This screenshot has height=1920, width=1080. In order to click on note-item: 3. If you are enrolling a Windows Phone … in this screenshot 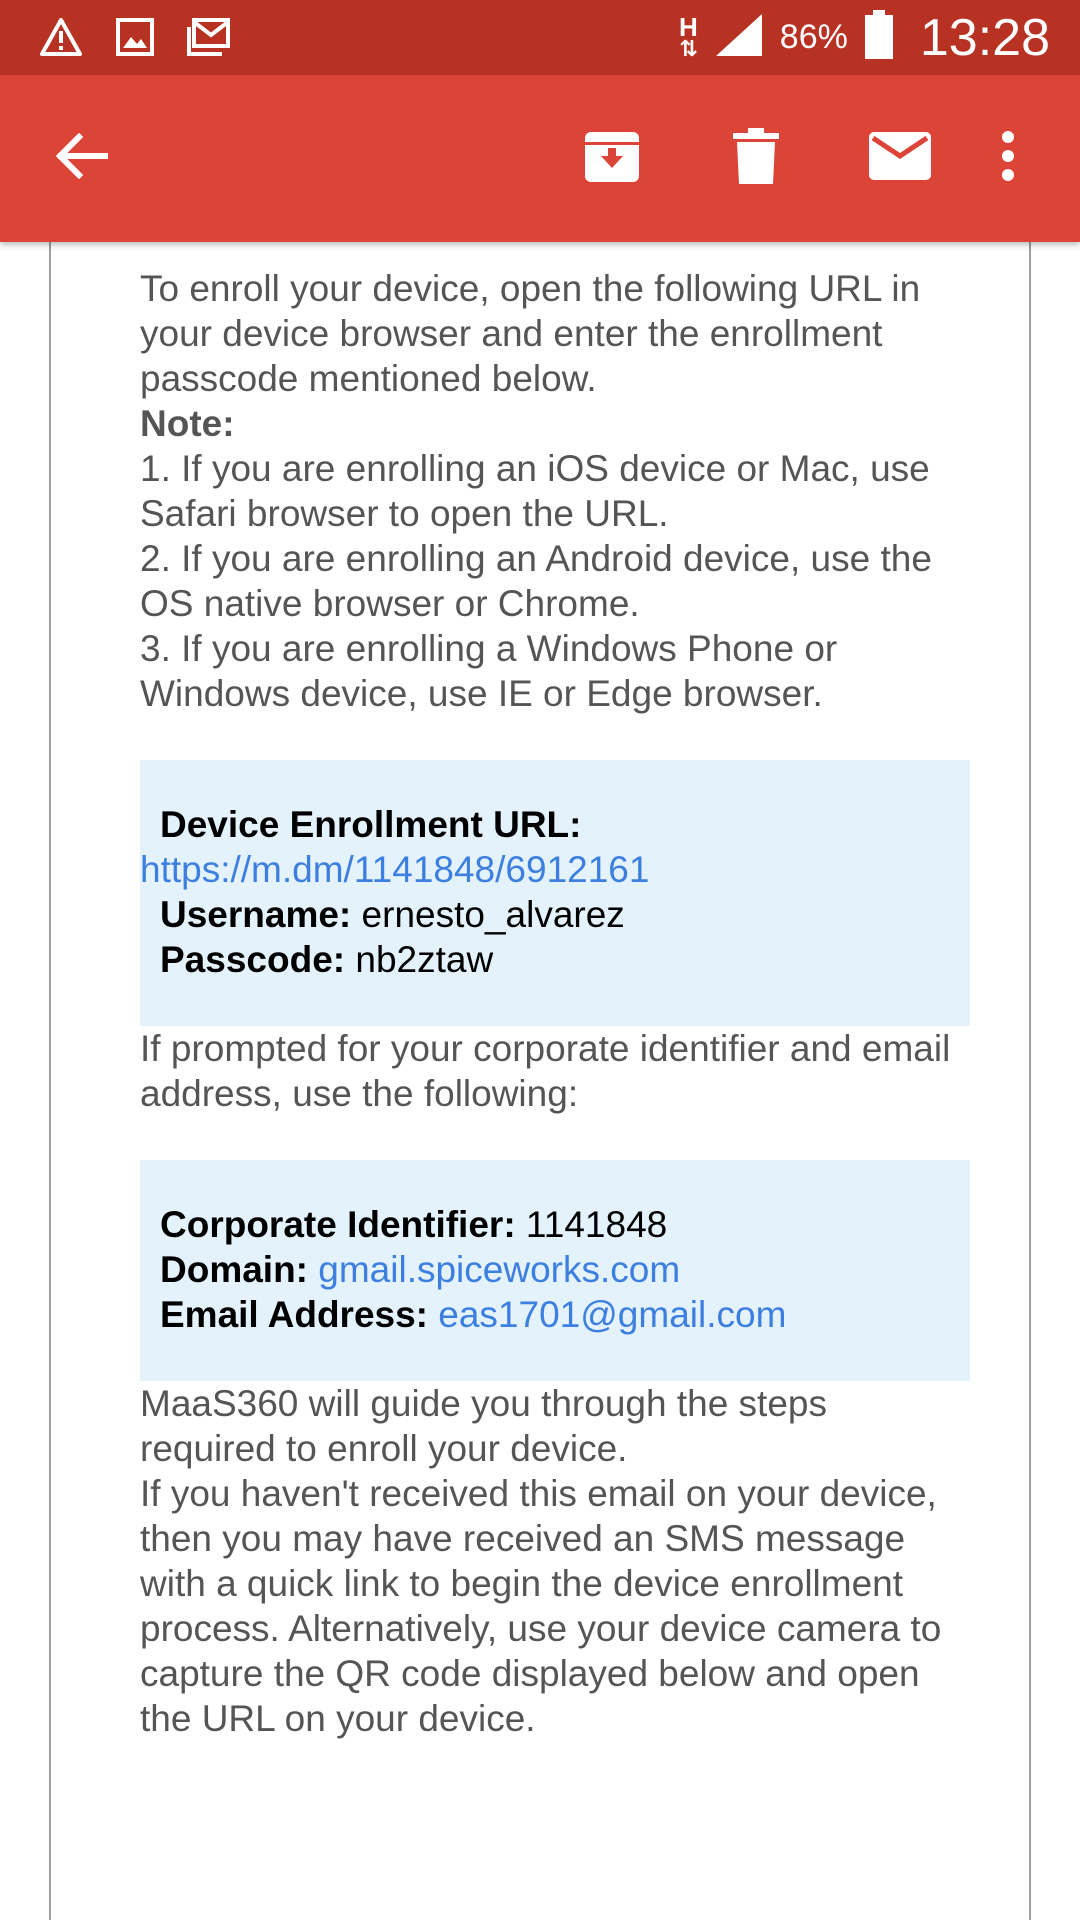, I will do `click(489, 671)`.